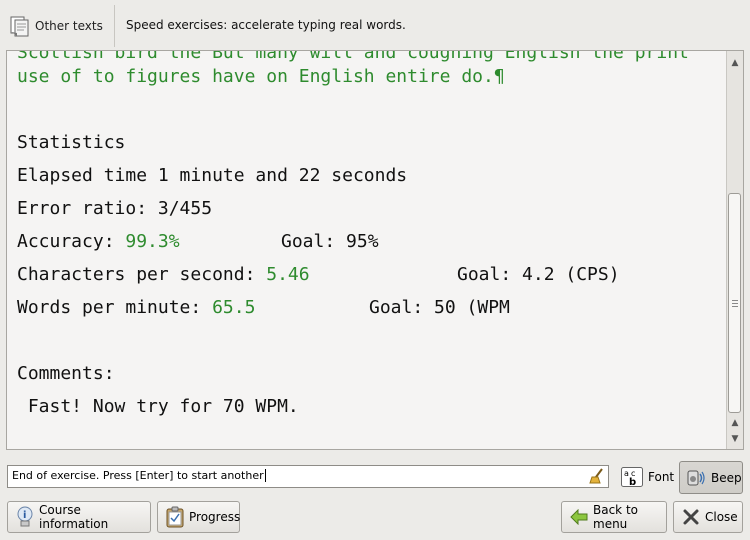 Image resolution: width=750 pixels, height=540 pixels. Describe the element at coordinates (212, 175) in the screenshot. I see `elapsed-time: Elapsed time 1 minute and 22 seconds` at that location.